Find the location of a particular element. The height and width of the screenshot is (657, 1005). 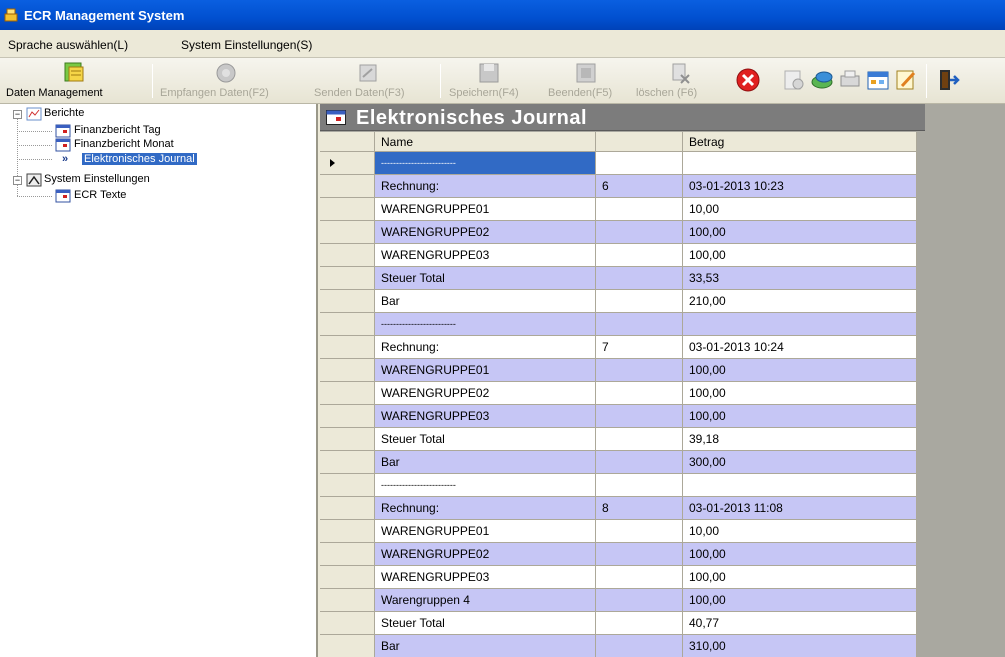

cell-betrag: 33,53 is located at coordinates (800, 278).